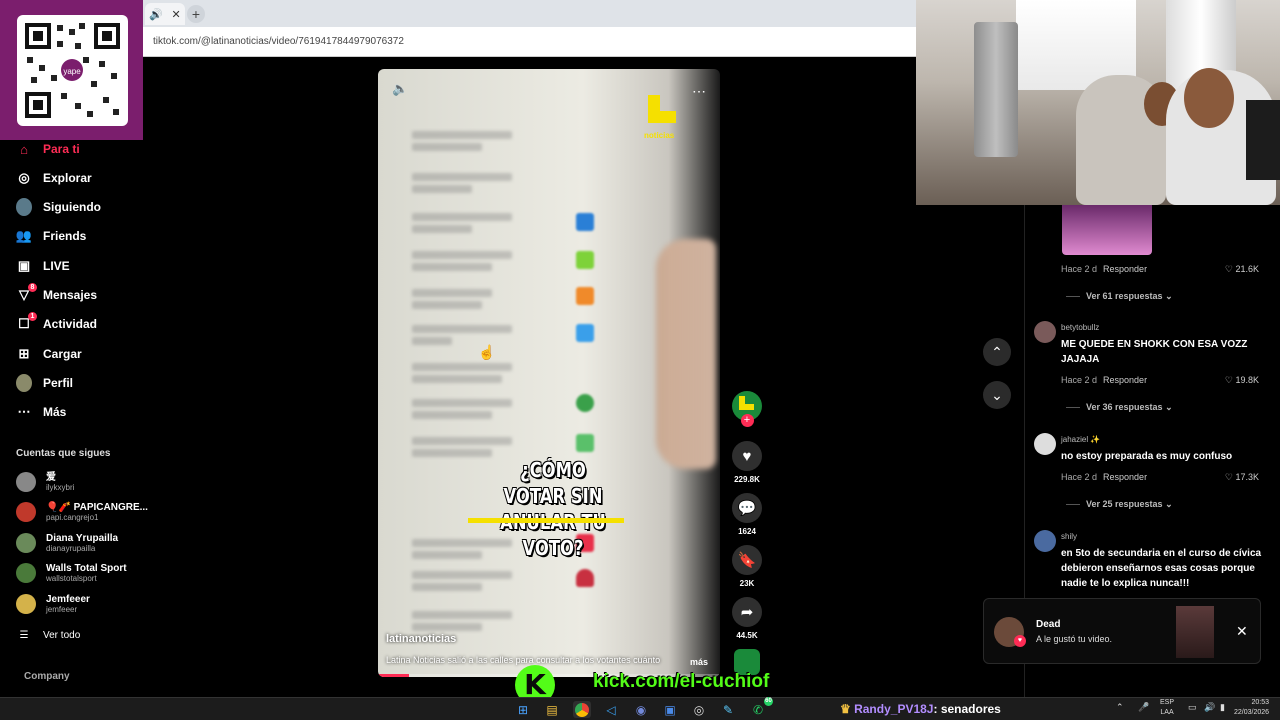  I want to click on battery-icon: ▮, so click(1222, 707).